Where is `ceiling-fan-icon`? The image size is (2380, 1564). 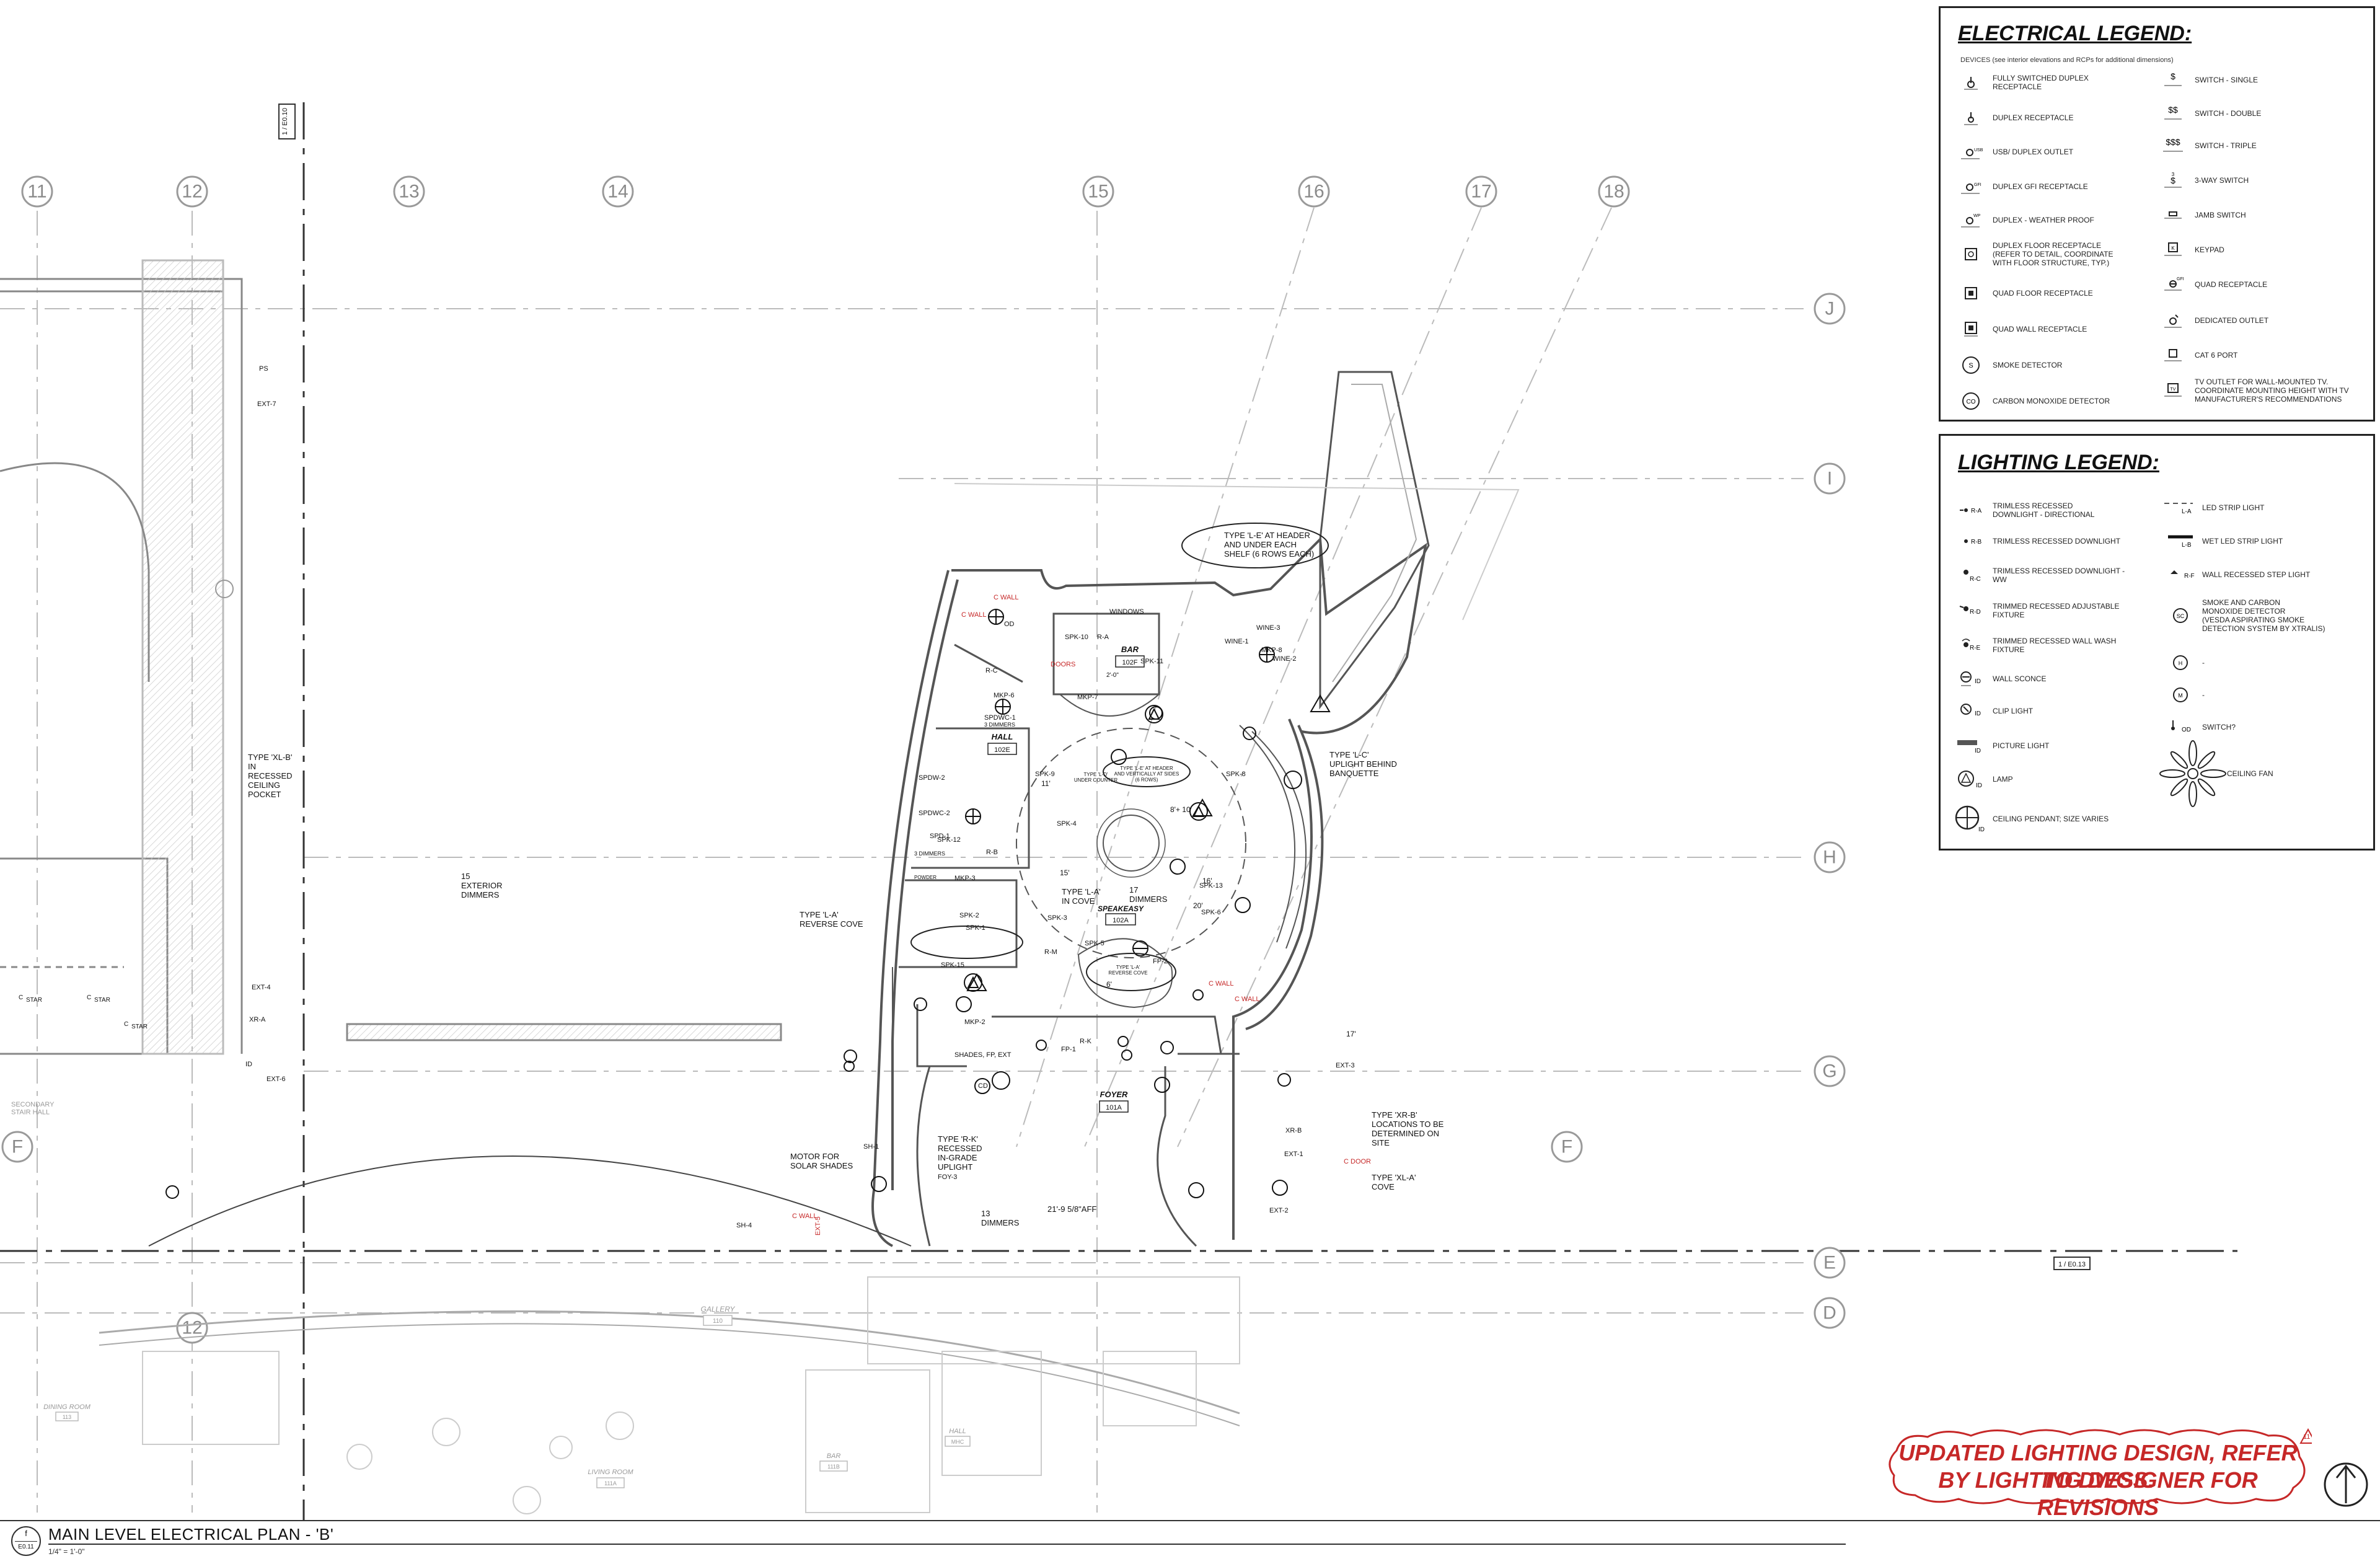
ceiling-fan-icon is located at coordinates (2193, 774).